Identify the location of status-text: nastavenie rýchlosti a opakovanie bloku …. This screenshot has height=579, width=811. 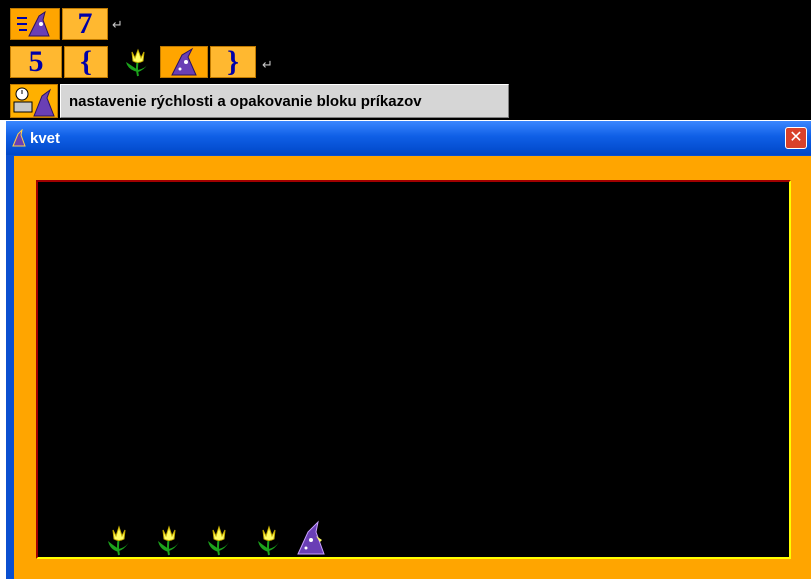
(245, 101).